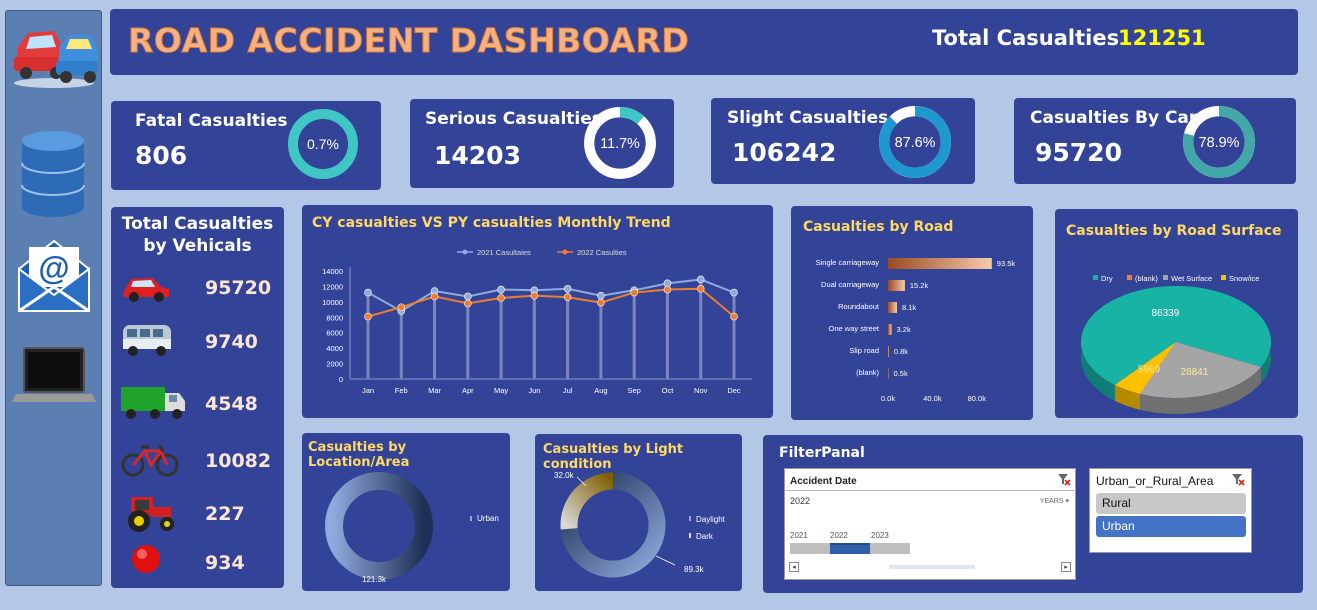 This screenshot has width=1317, height=610. What do you see at coordinates (225, 514) in the screenshot?
I see `vehicle-count: 227` at bounding box center [225, 514].